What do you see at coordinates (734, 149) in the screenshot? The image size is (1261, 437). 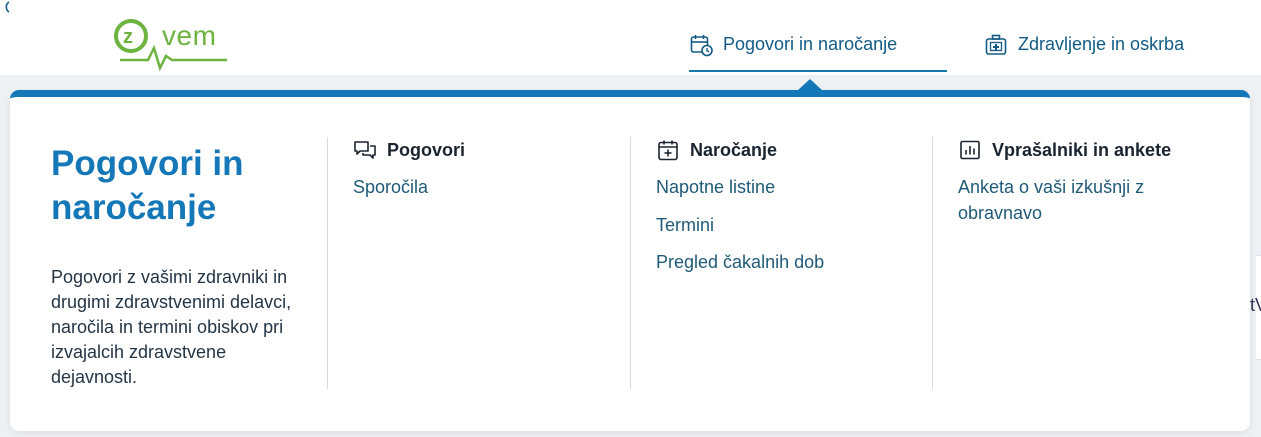 I see `column-title: Naročanje` at bounding box center [734, 149].